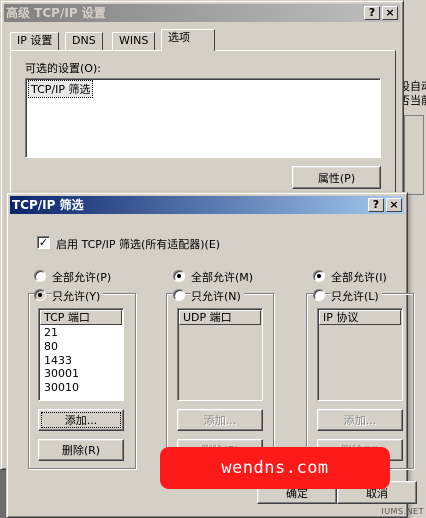  I want to click on ip-protocols-header: IP 协议, so click(360, 317).